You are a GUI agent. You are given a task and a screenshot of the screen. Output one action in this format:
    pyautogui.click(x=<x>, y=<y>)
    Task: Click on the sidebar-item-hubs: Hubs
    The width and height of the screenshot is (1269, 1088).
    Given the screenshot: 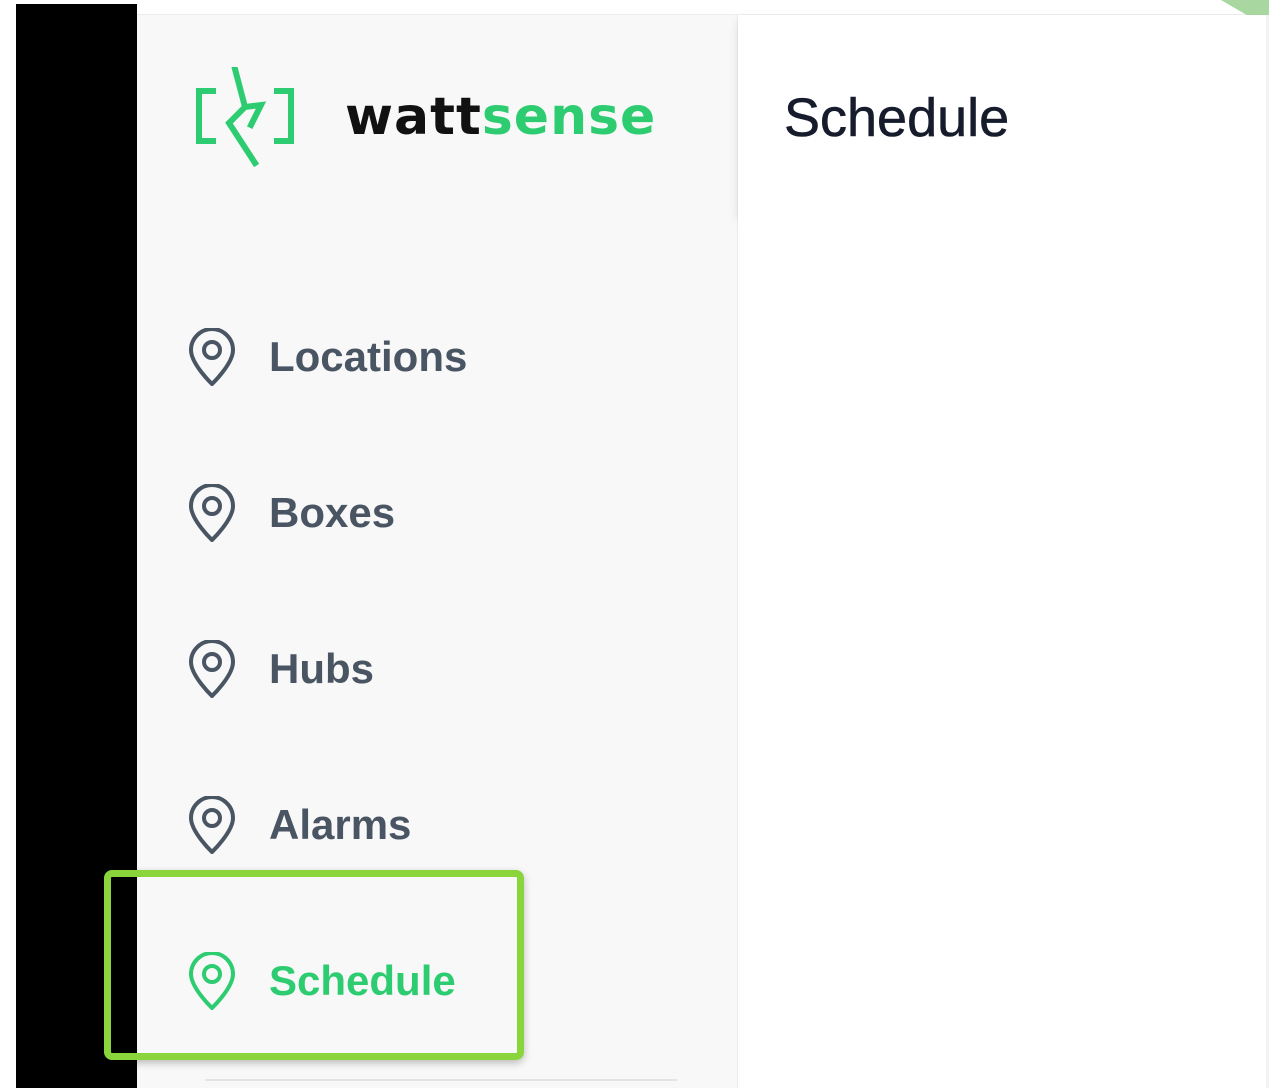 What is the action you would take?
    pyautogui.click(x=279, y=669)
    